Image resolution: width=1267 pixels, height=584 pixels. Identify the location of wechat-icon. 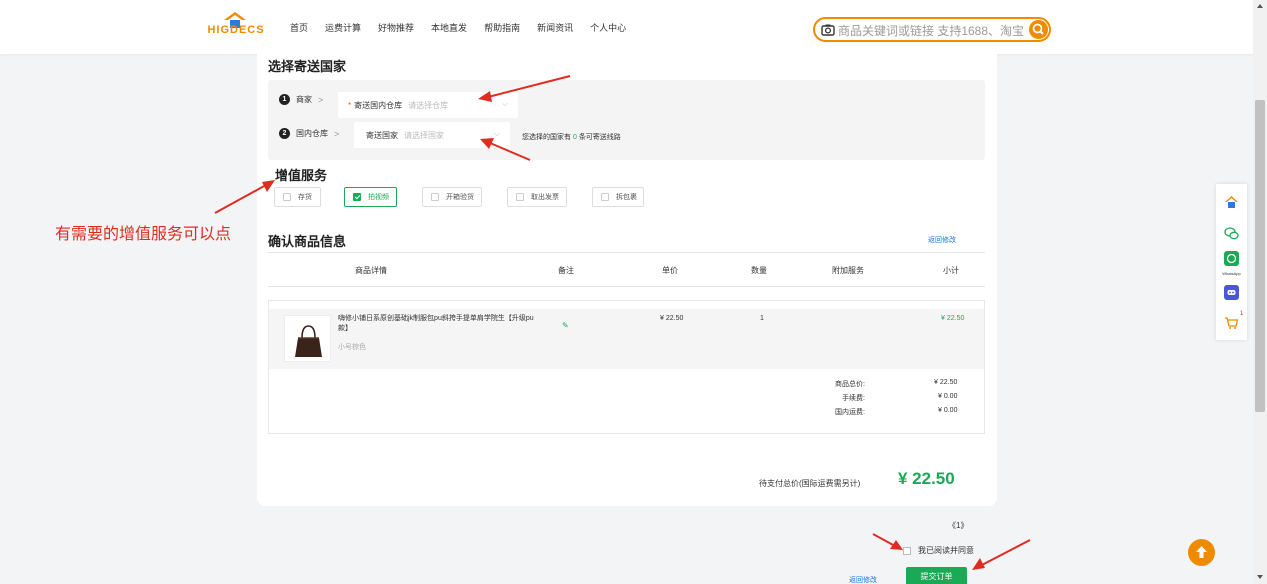
(1231, 233).